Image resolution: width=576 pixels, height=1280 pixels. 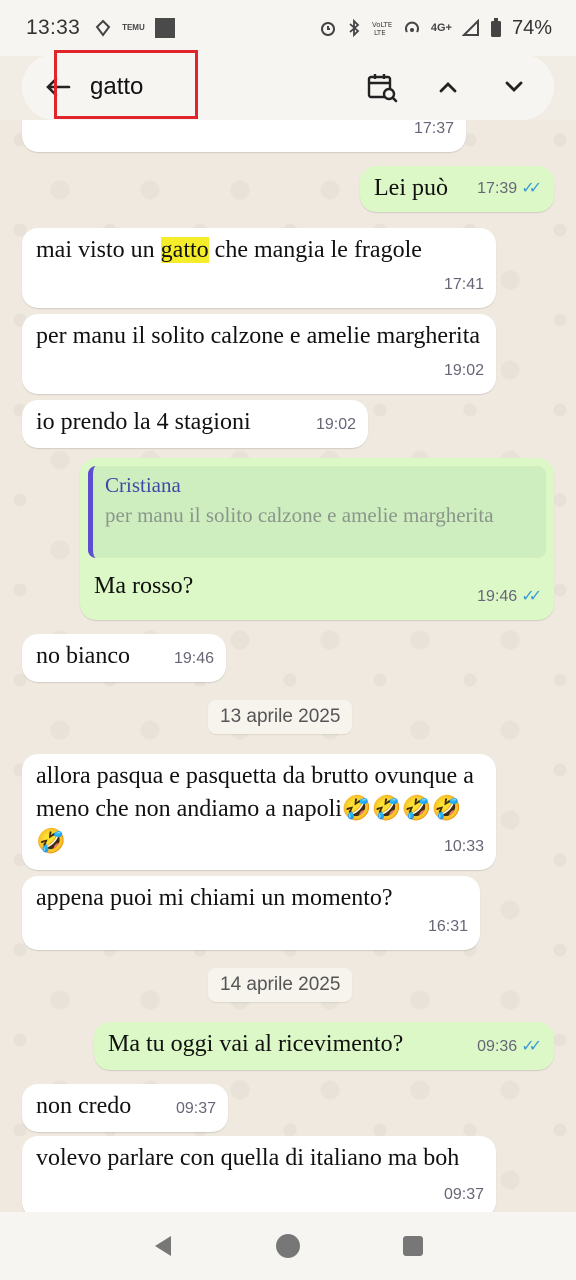 What do you see at coordinates (83, 656) in the screenshot?
I see `message-text: no bianco` at bounding box center [83, 656].